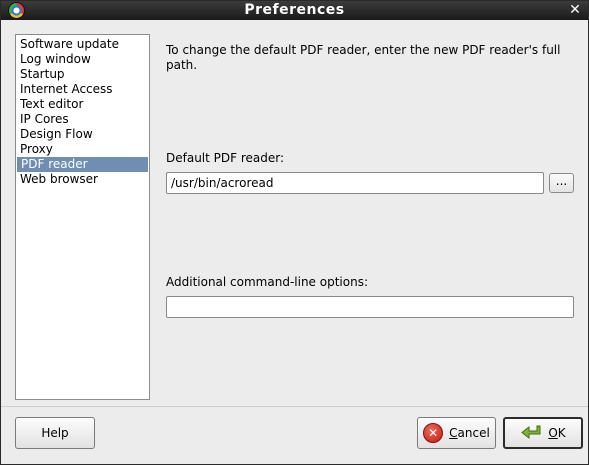 The height and width of the screenshot is (465, 589). Describe the element at coordinates (557, 433) in the screenshot. I see `ok-button-label: OK` at that location.